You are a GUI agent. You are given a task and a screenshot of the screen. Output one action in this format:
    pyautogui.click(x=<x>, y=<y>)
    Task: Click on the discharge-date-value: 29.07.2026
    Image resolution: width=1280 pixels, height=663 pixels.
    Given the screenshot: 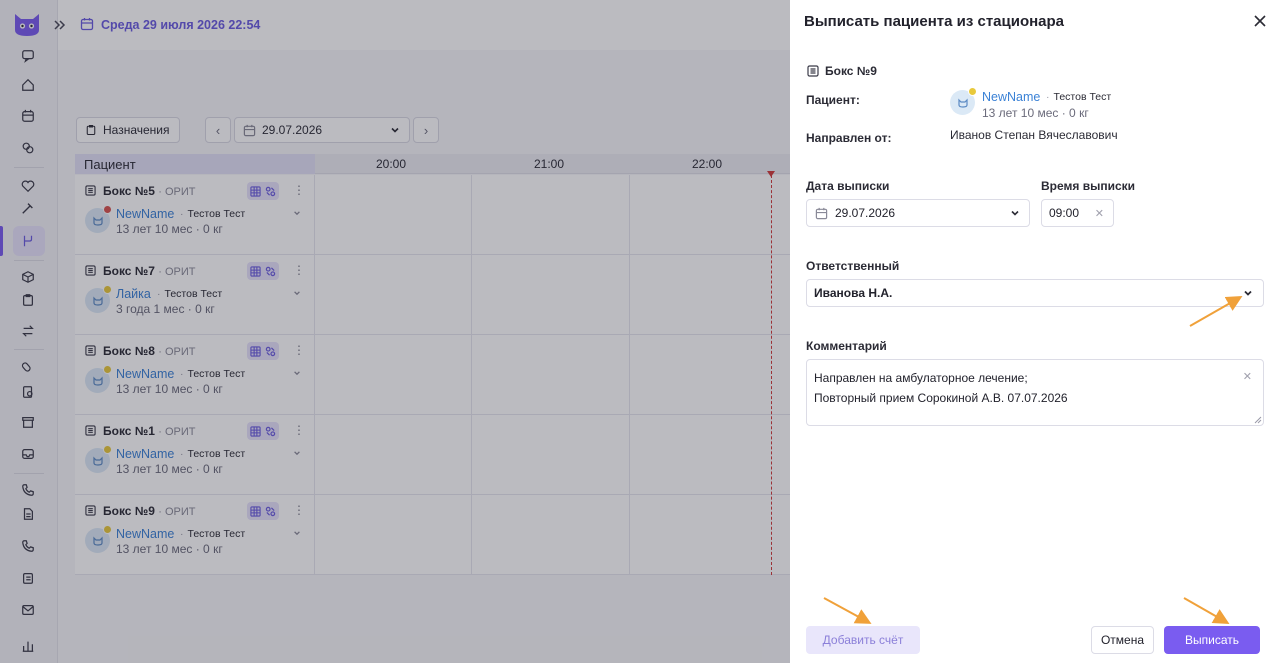 What is the action you would take?
    pyautogui.click(x=865, y=213)
    